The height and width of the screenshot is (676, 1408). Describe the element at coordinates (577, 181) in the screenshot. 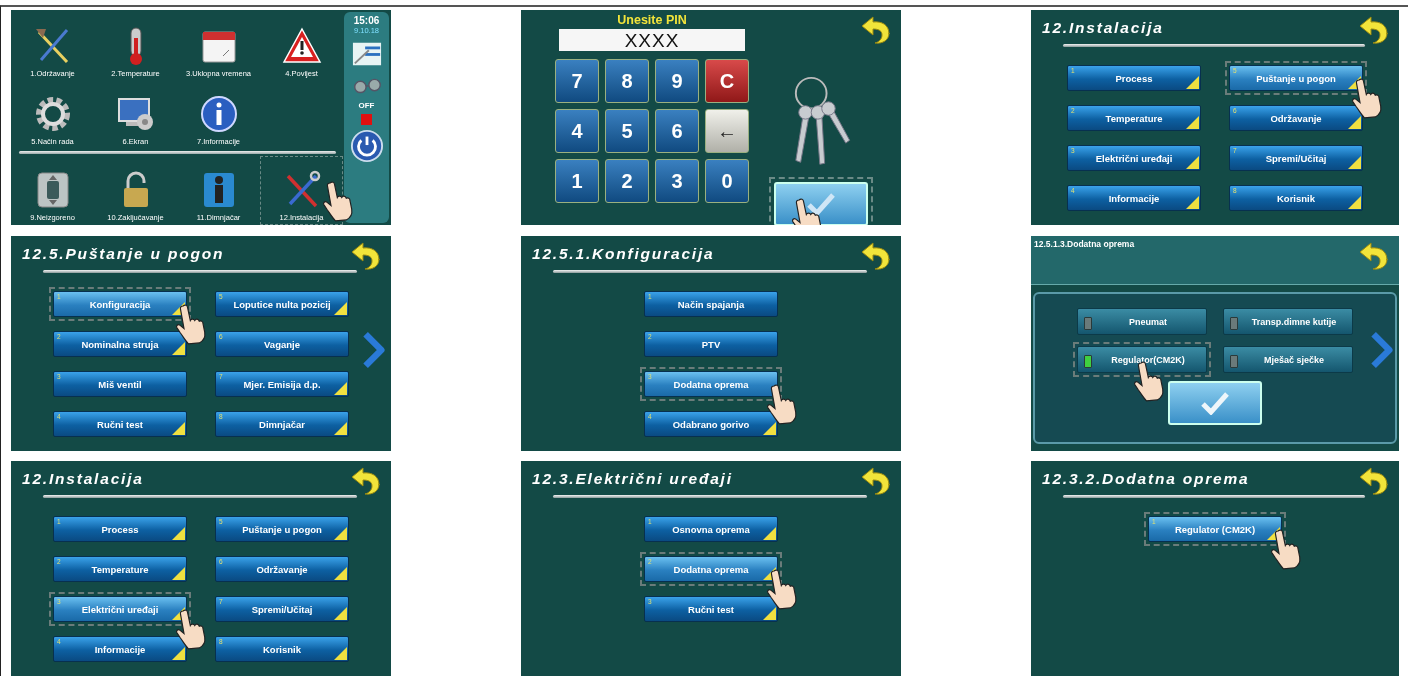

I see `keypad-key: 1` at that location.